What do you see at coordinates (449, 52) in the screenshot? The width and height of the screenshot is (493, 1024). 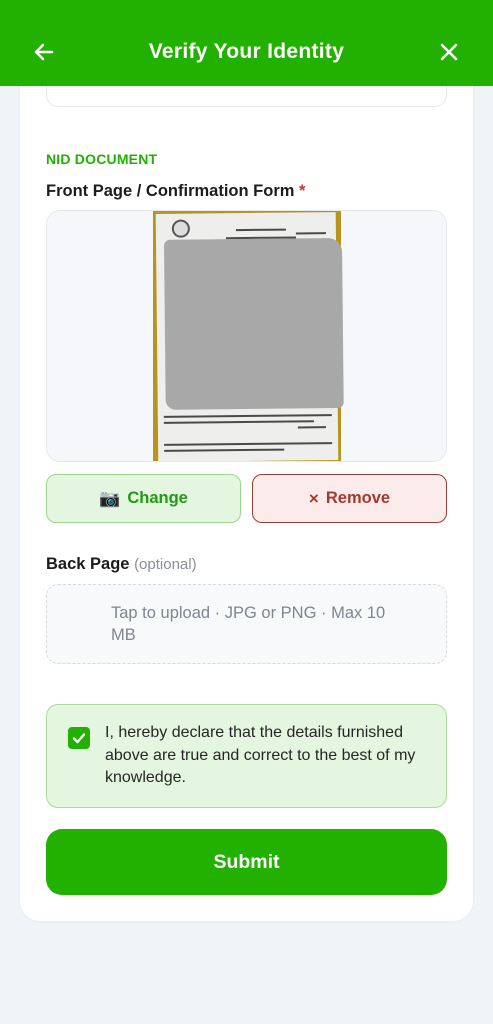 I see `close-icon` at bounding box center [449, 52].